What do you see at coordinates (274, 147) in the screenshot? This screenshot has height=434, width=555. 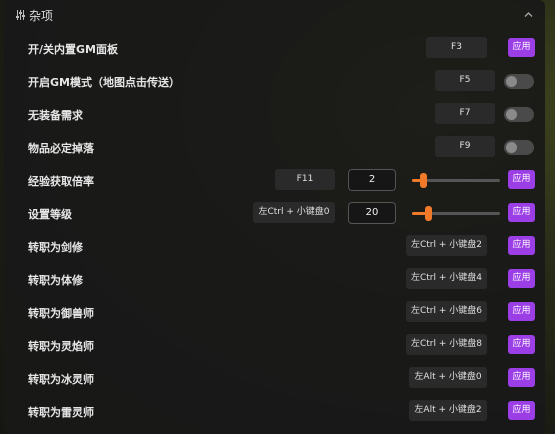 I see `row-item-drop: 物品必定掉落 F9` at bounding box center [274, 147].